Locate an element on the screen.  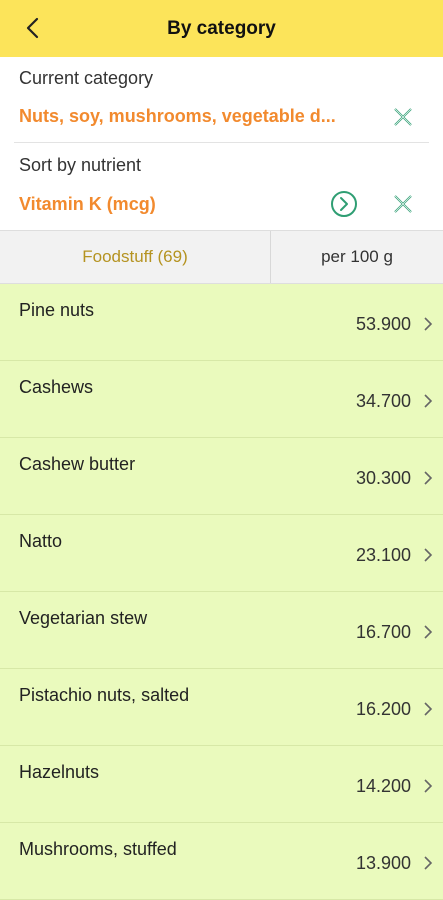
list-item: Cashews 34.700 is located at coordinates (221, 399).